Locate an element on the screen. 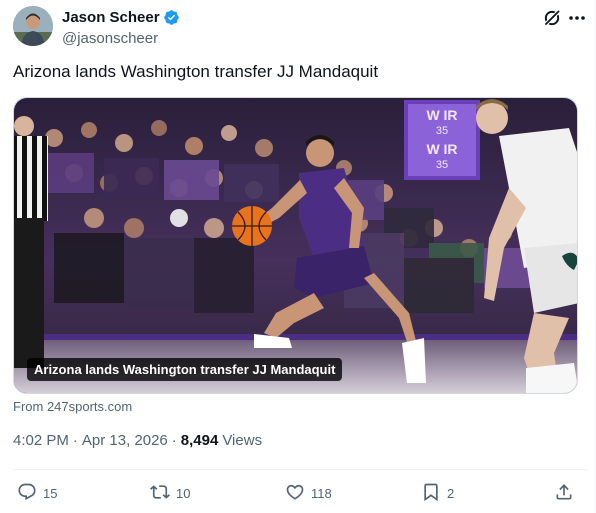  action-bar: 15 10 118 2 is located at coordinates (294, 493).